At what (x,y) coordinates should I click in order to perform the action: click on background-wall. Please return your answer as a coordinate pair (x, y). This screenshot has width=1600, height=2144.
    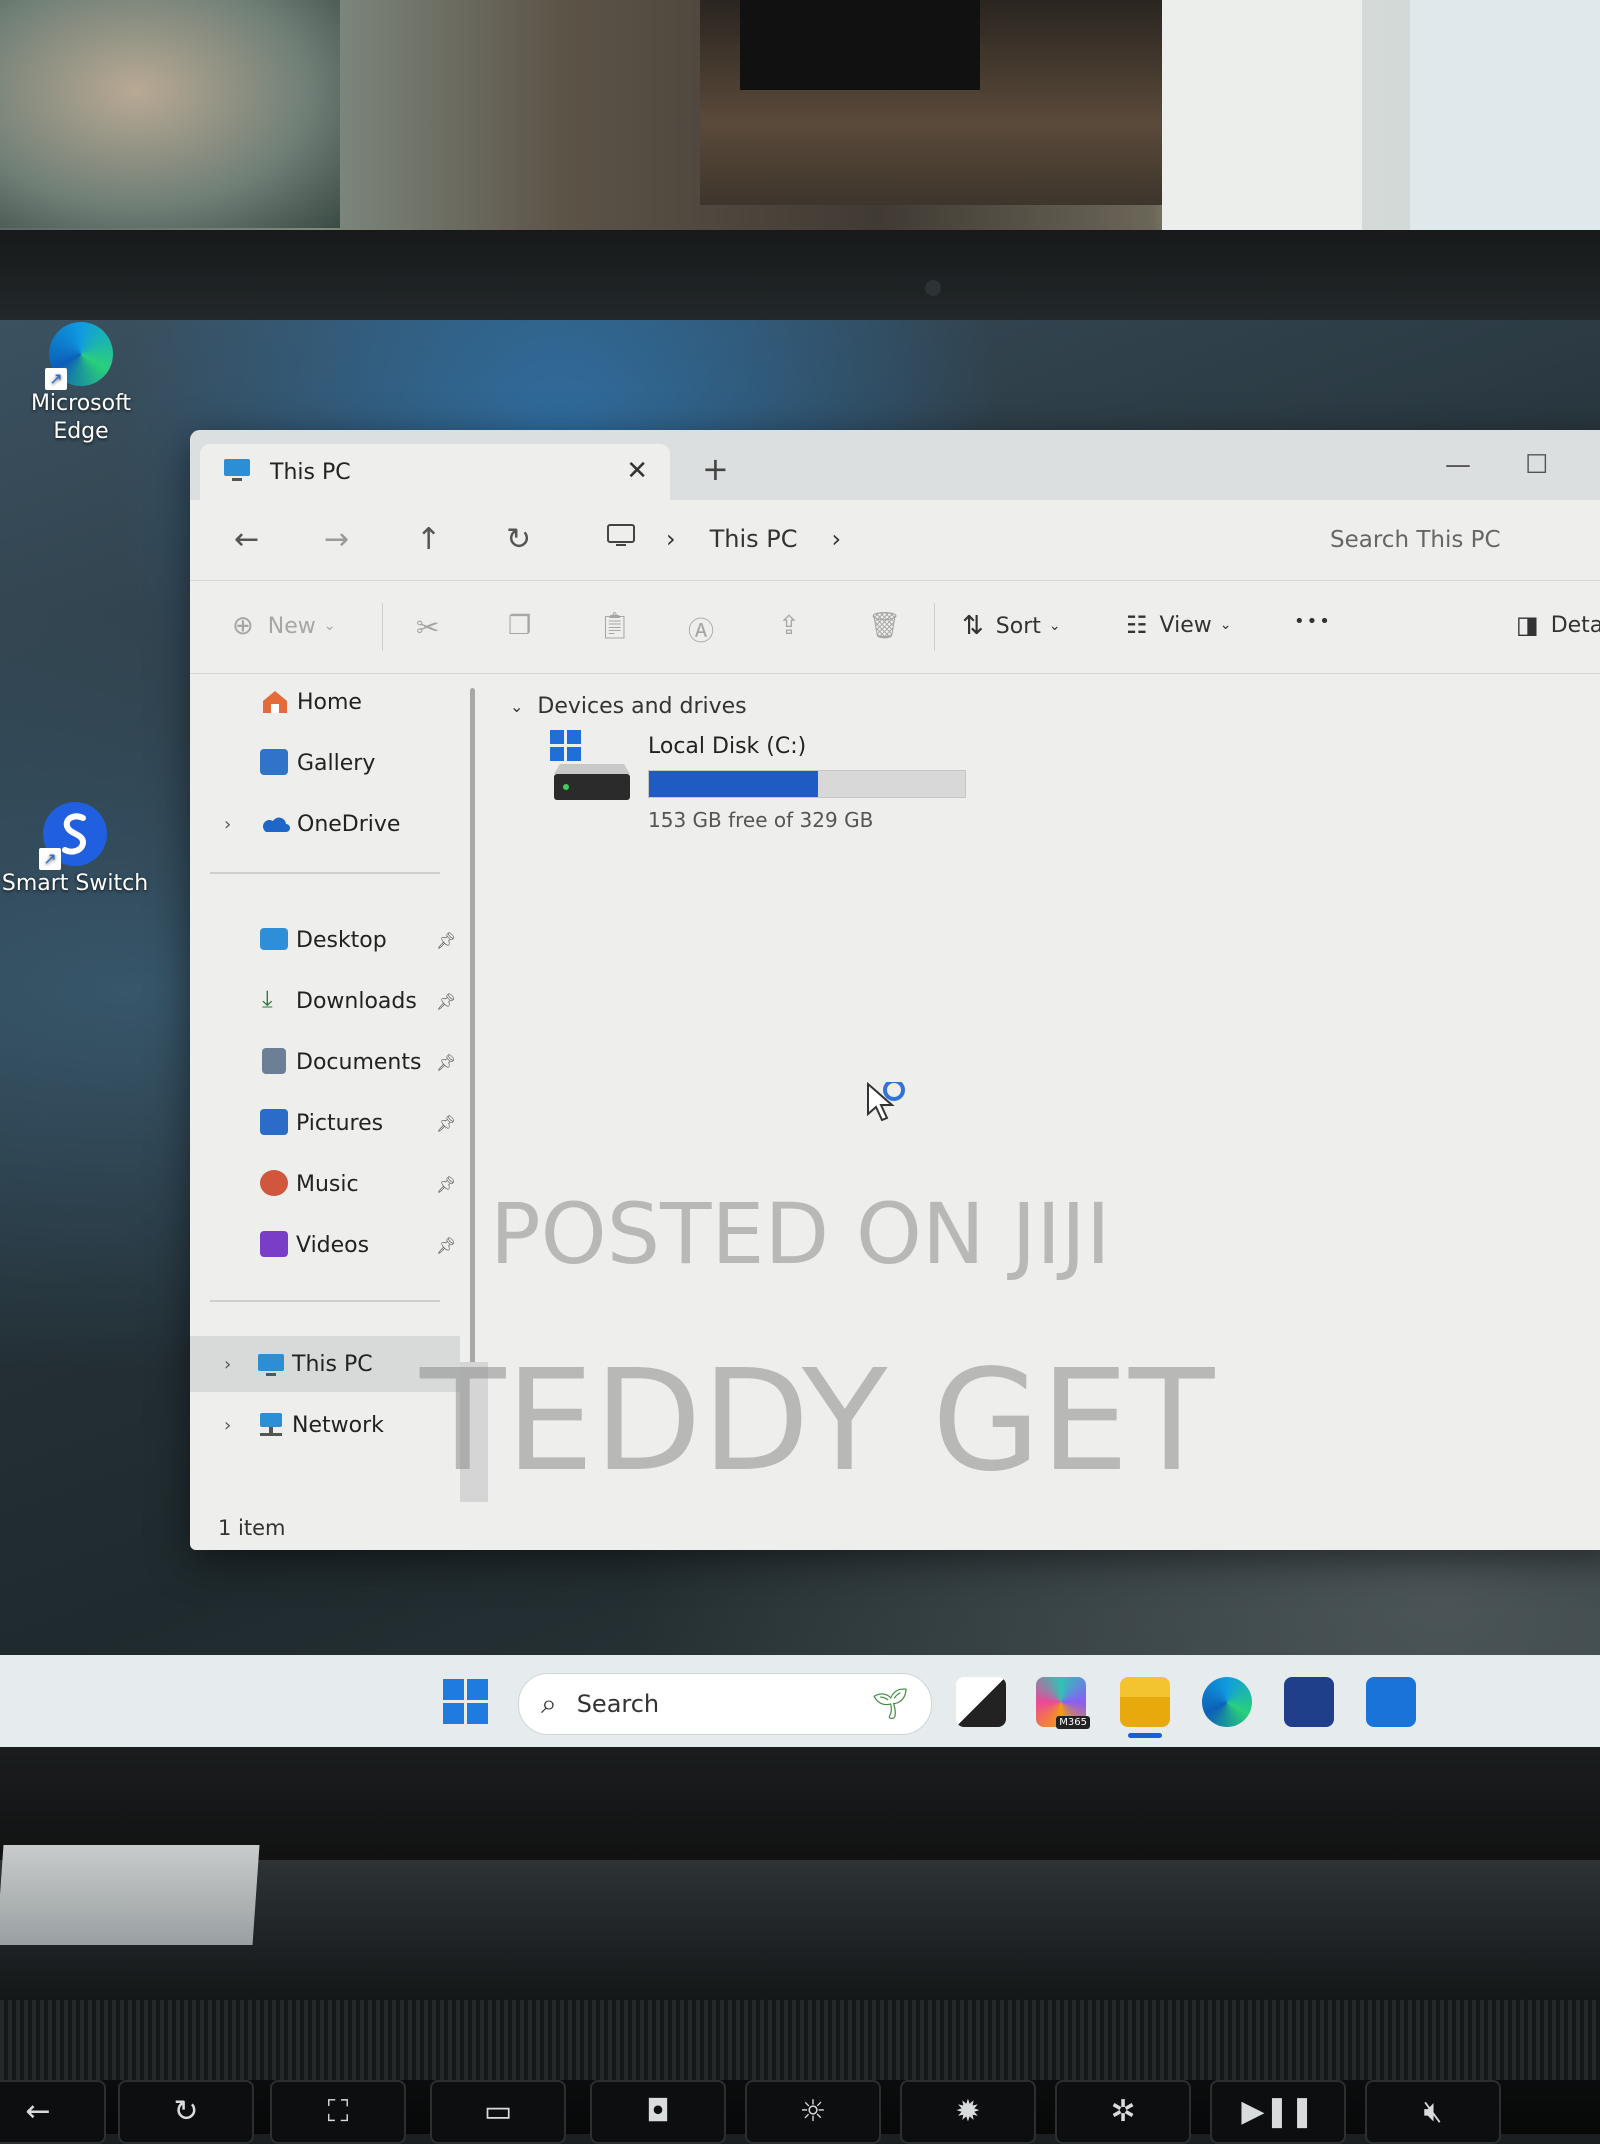
    Looking at the image, I should click on (800, 125).